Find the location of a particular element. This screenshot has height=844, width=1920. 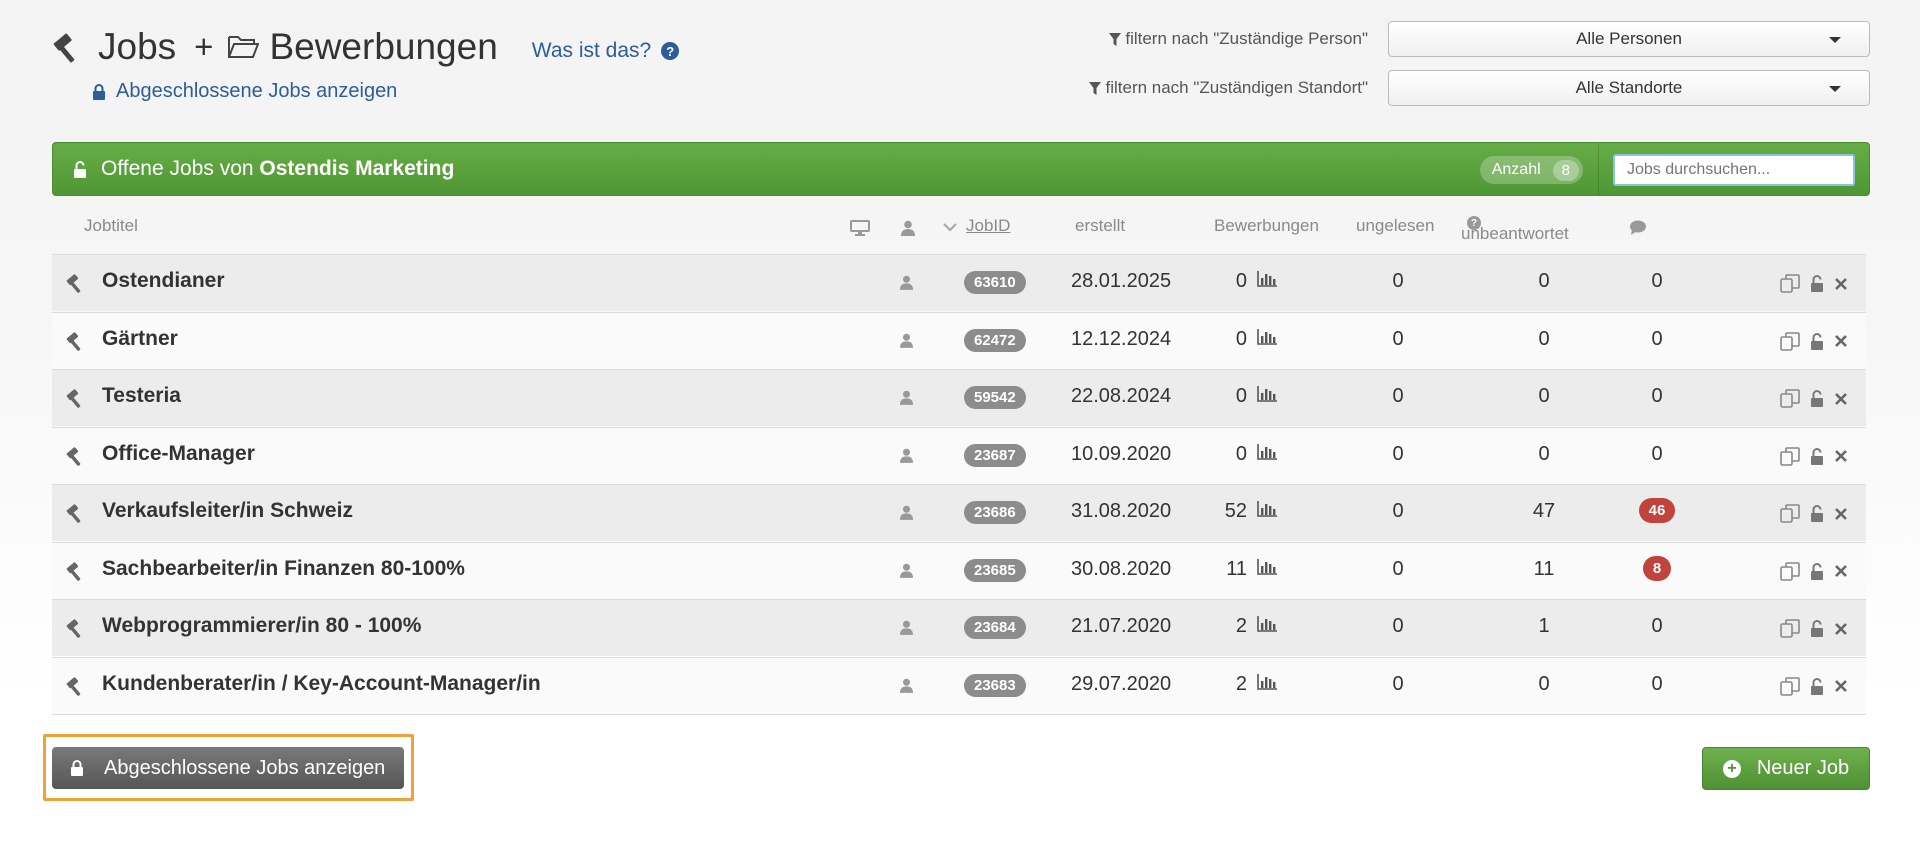

job-search-input is located at coordinates (1734, 170).